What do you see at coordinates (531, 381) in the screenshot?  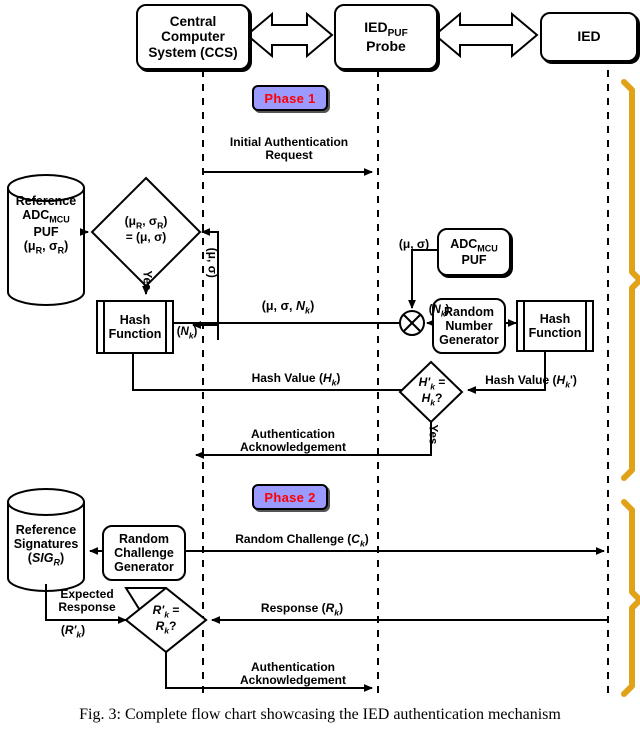 I see `edge-label-hash-value-hk-prime: Hash Value (Hk')` at bounding box center [531, 381].